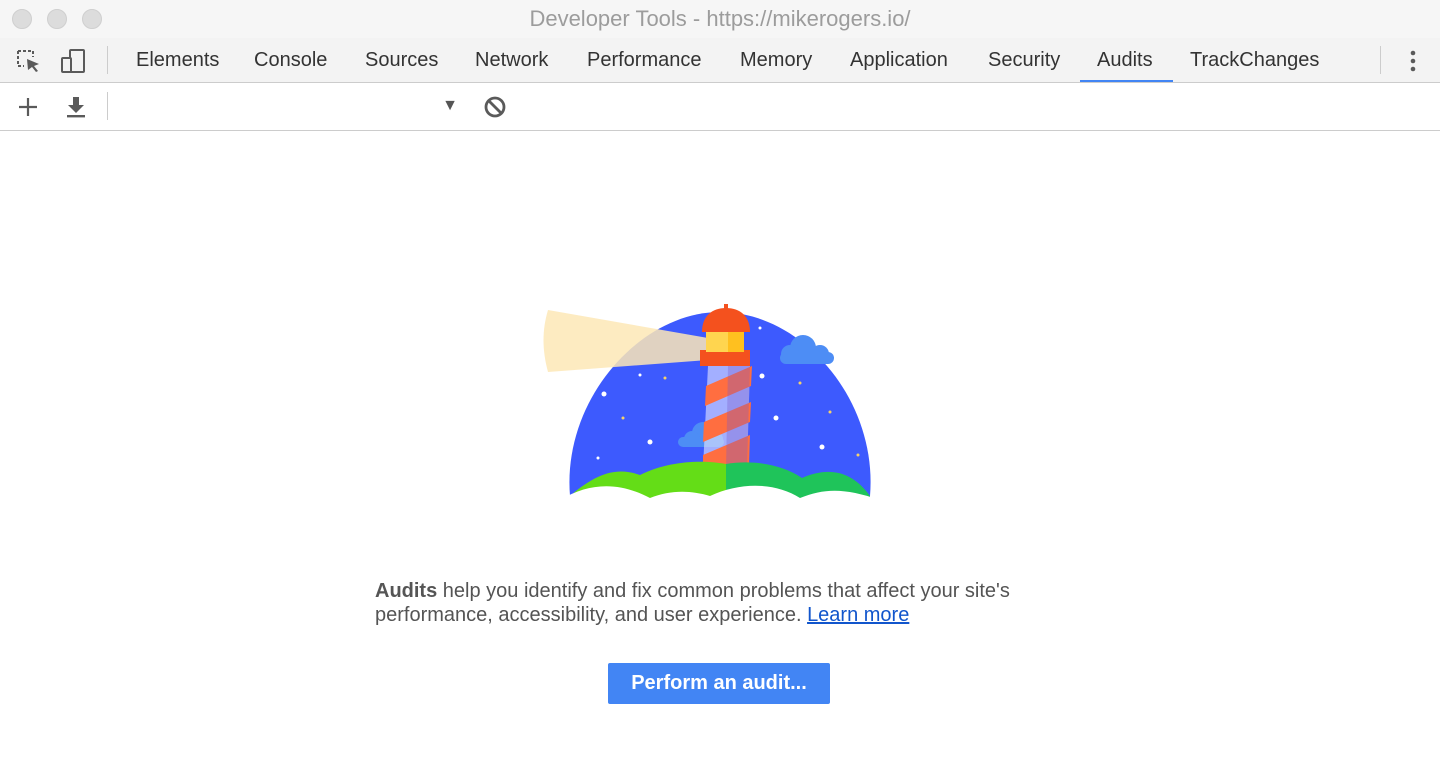 The width and height of the screenshot is (1440, 780). Describe the element at coordinates (107, 60) in the screenshot. I see `tabbar-divider` at that location.